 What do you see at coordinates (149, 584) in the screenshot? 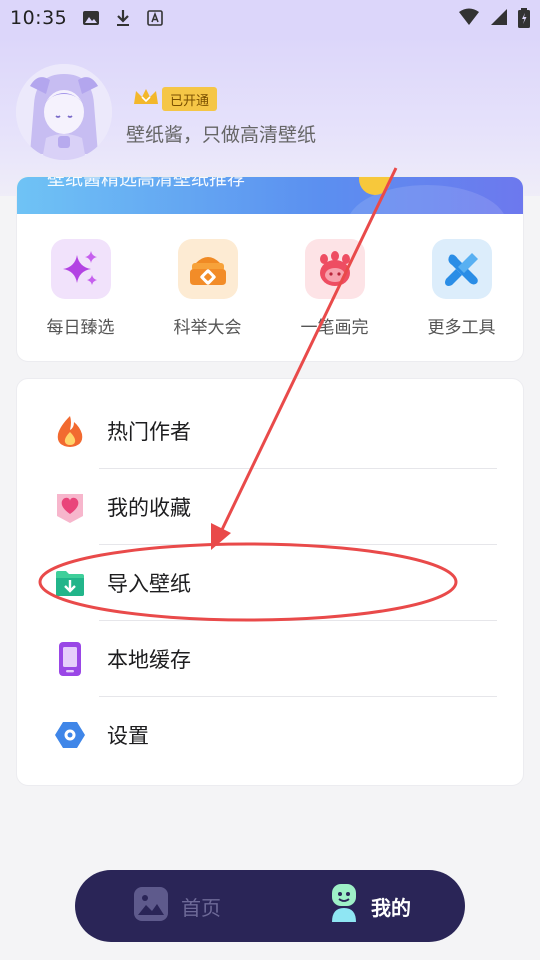
I see `menu-label: 导入壁纸` at bounding box center [149, 584].